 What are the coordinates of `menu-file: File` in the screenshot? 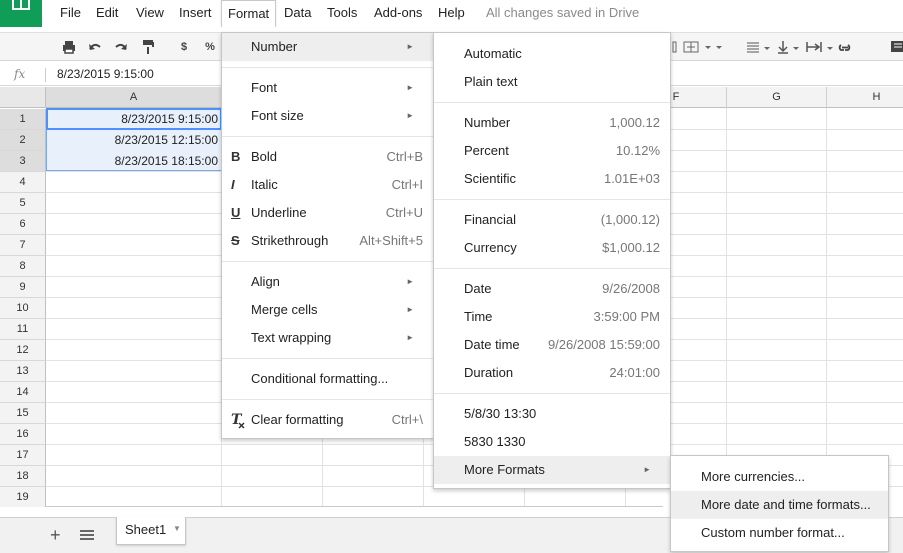 It's located at (70, 13).